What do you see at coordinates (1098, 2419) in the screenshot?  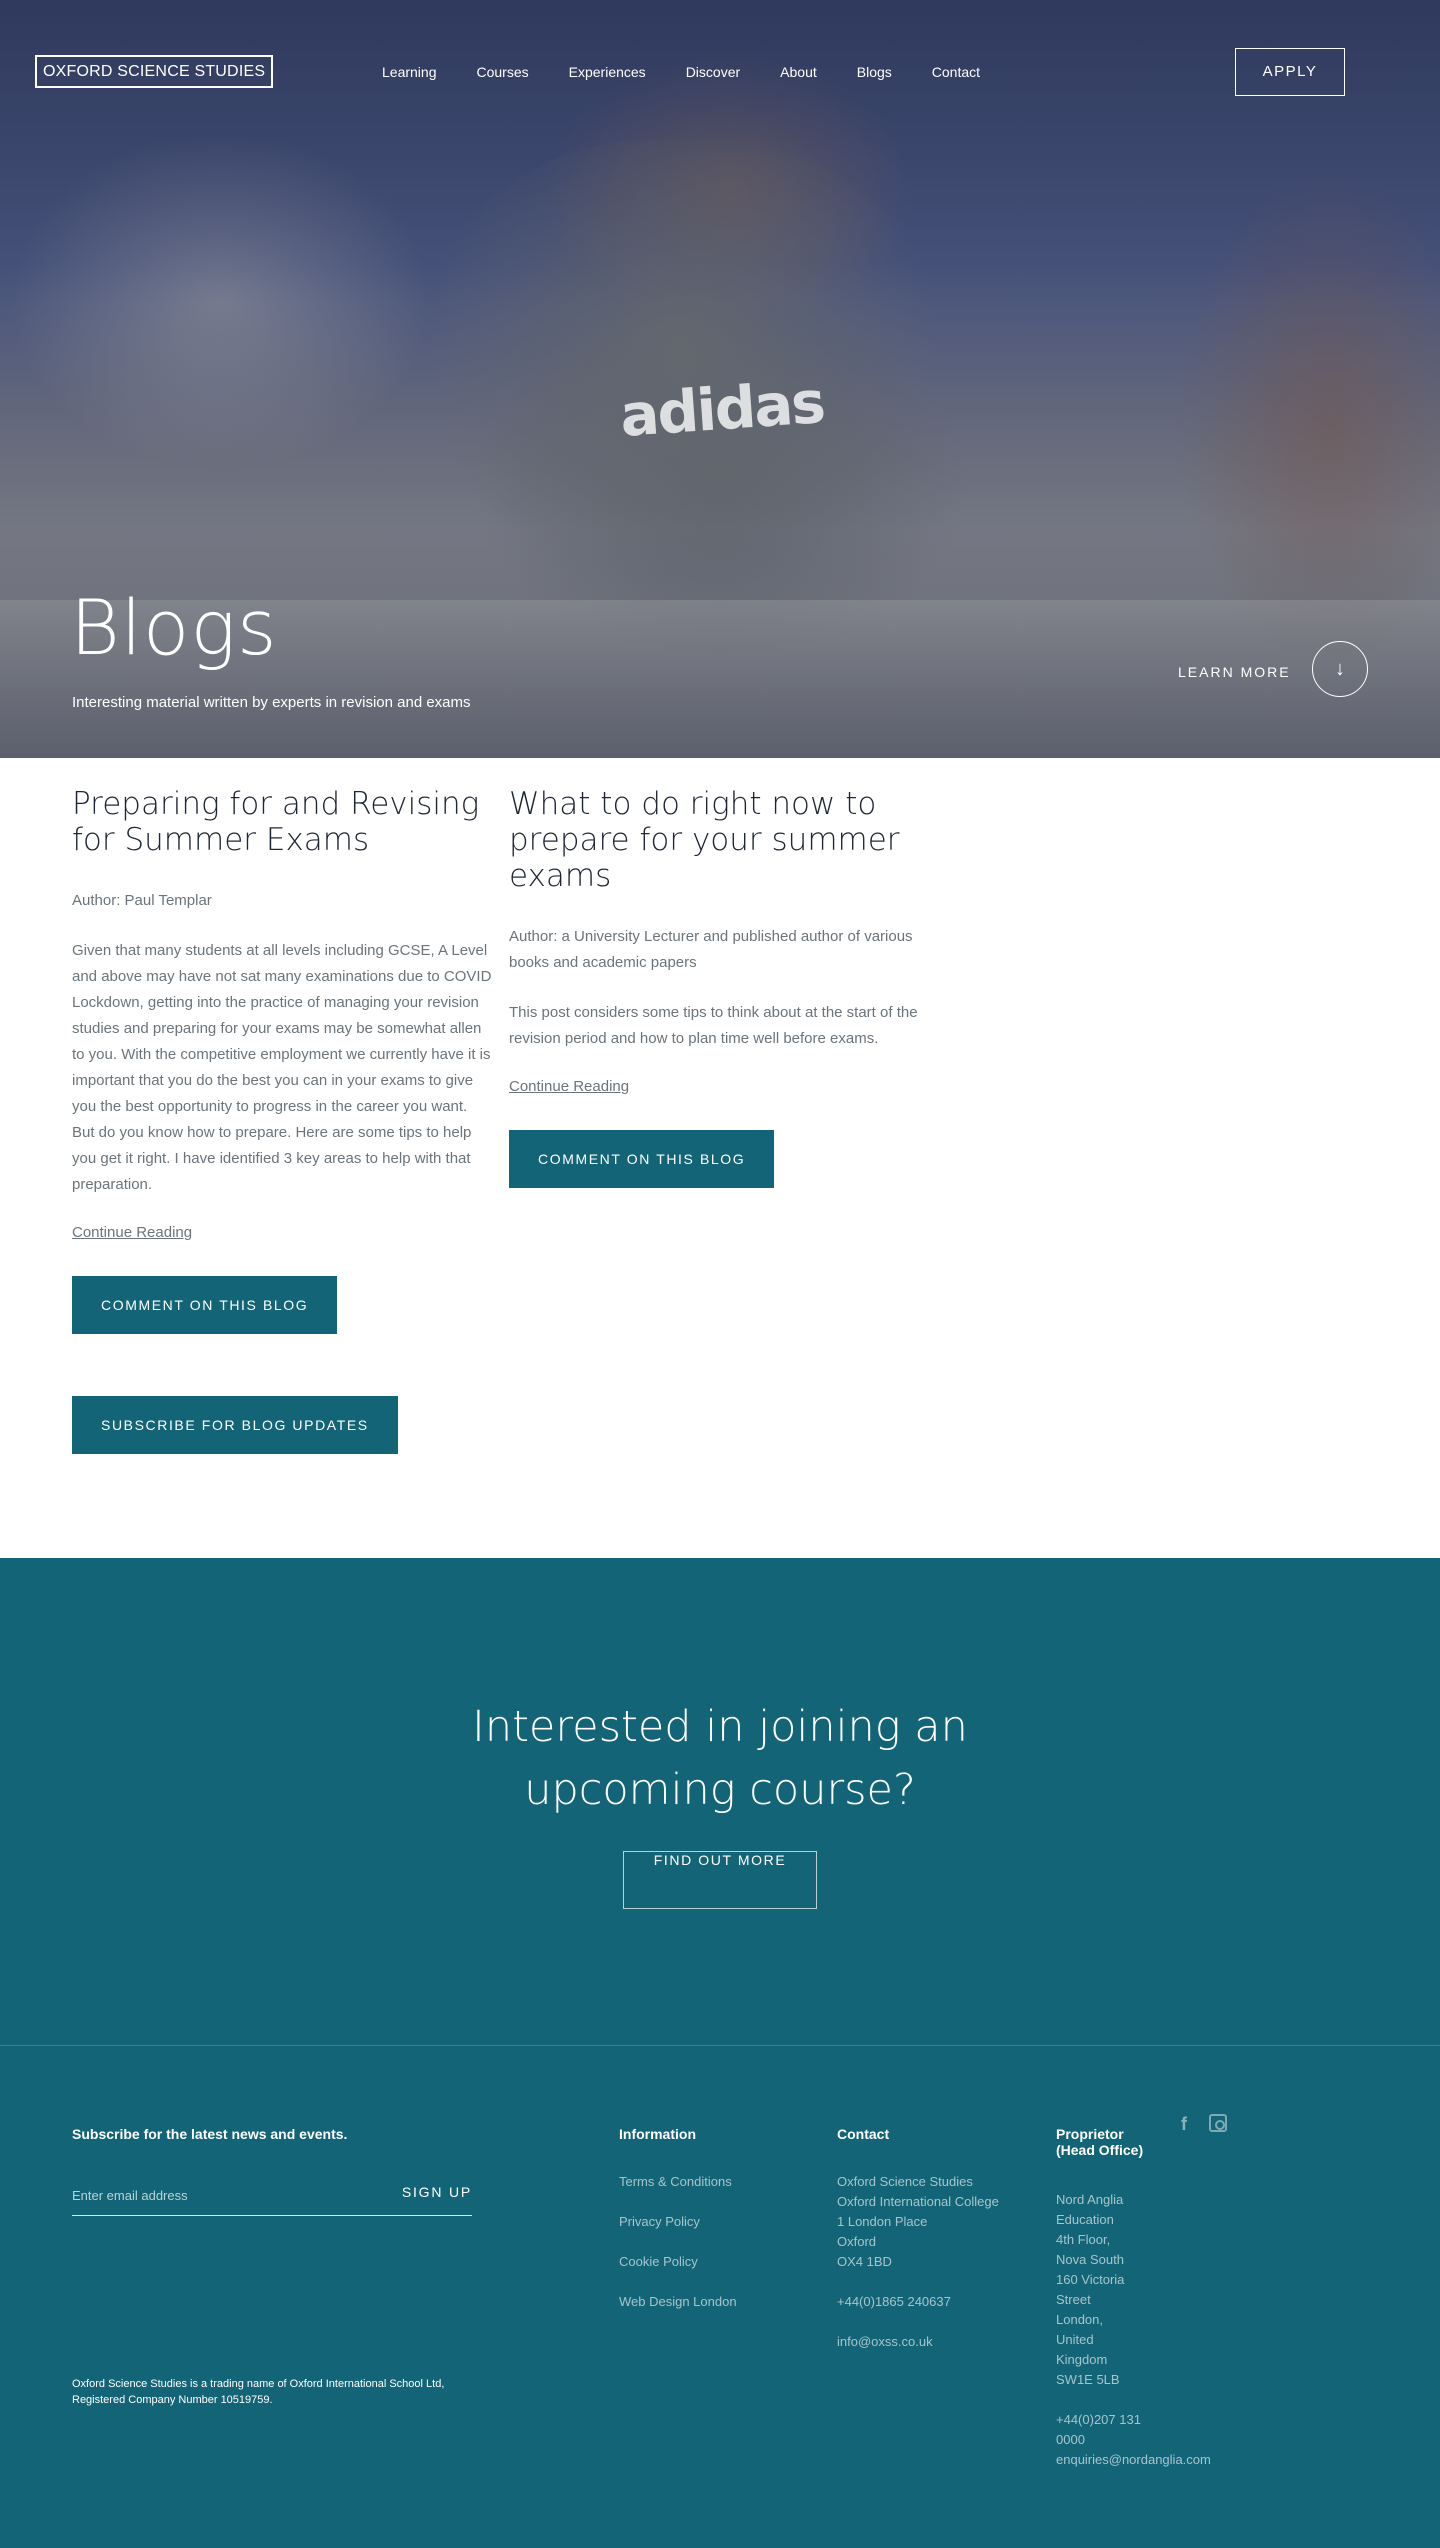 I see `proprietor-phone-line1: +44(0)207 131` at bounding box center [1098, 2419].